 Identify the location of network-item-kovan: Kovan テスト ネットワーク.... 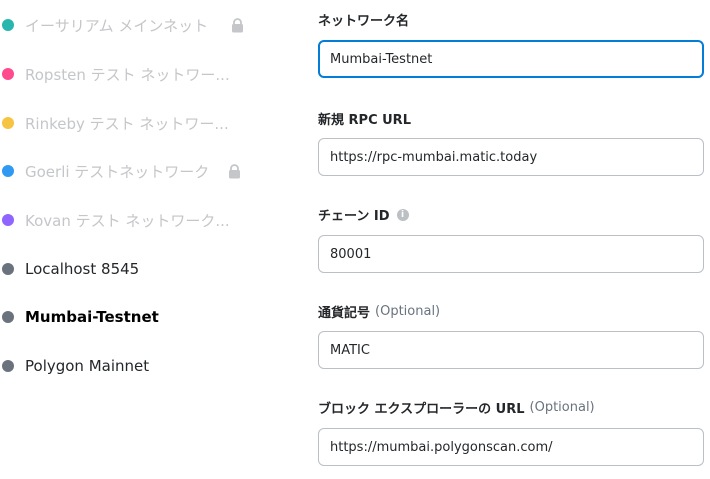
(150, 220).